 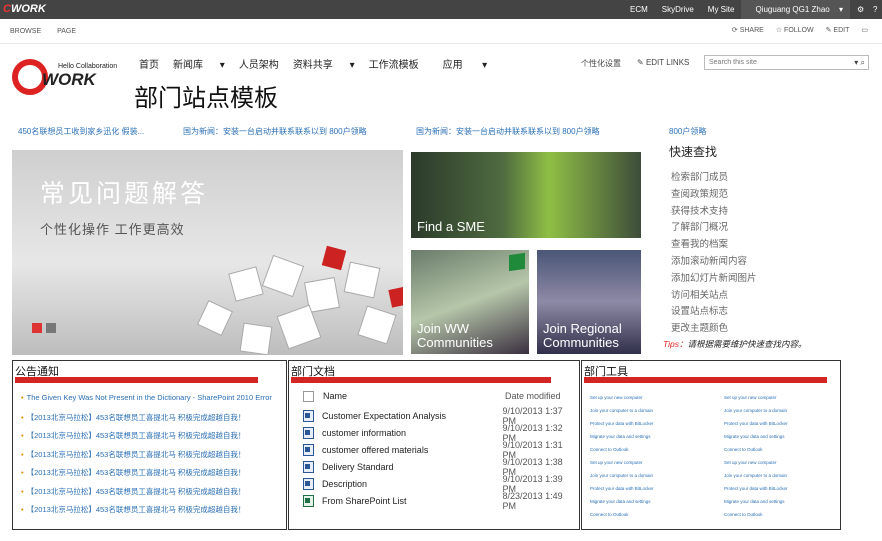 What do you see at coordinates (795, 30) in the screenshot?
I see `follow-button: ☆ FOLLOW` at bounding box center [795, 30].